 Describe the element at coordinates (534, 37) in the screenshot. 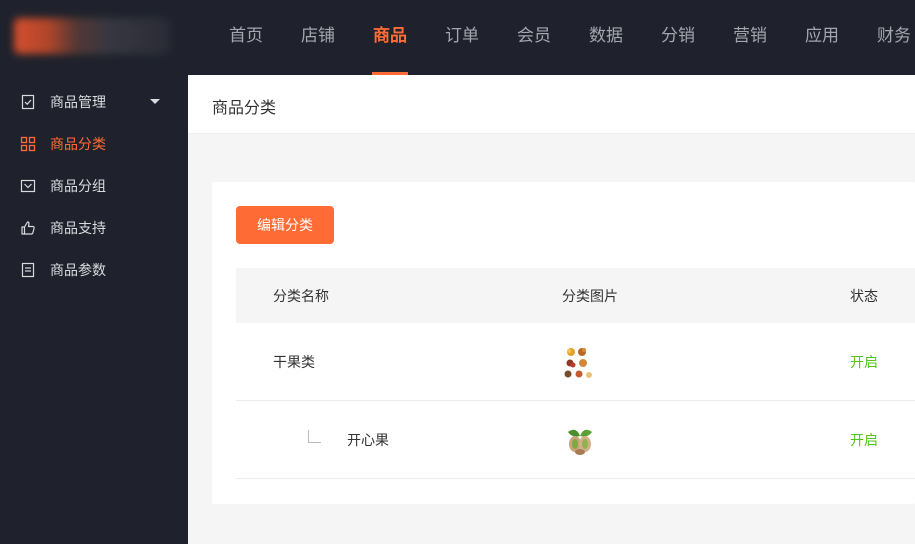

I see `nav-item-members: 会员` at that location.